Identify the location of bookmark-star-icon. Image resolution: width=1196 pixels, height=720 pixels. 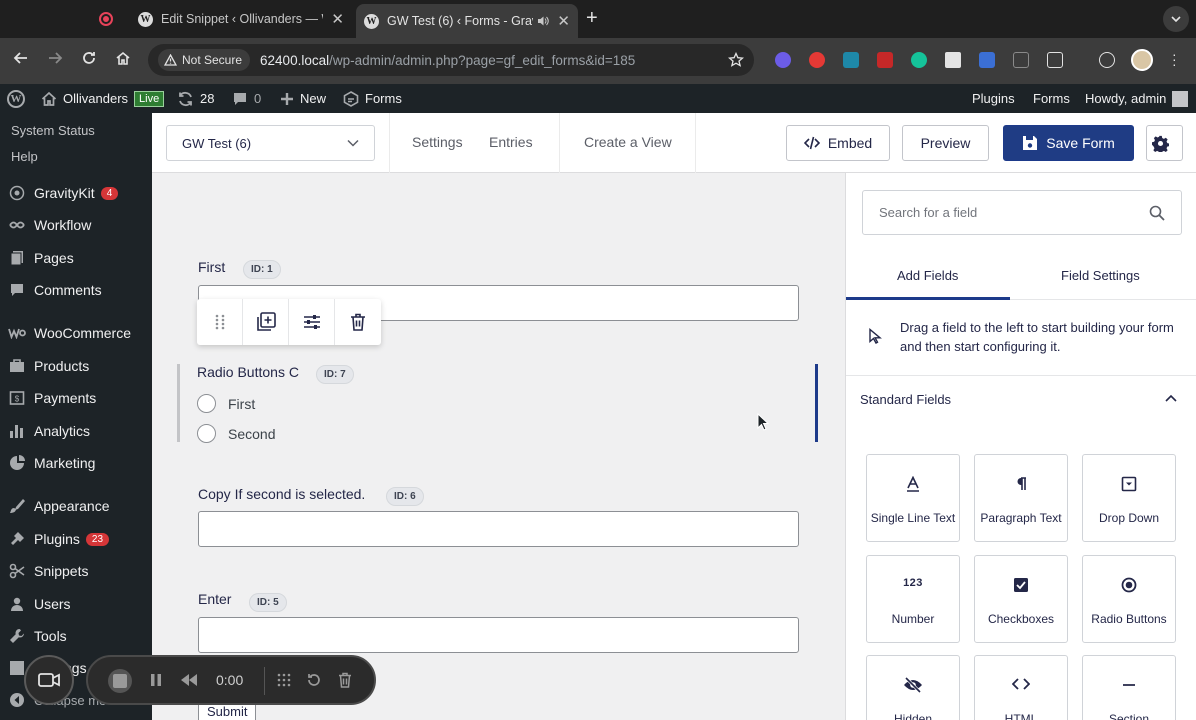
(736, 60).